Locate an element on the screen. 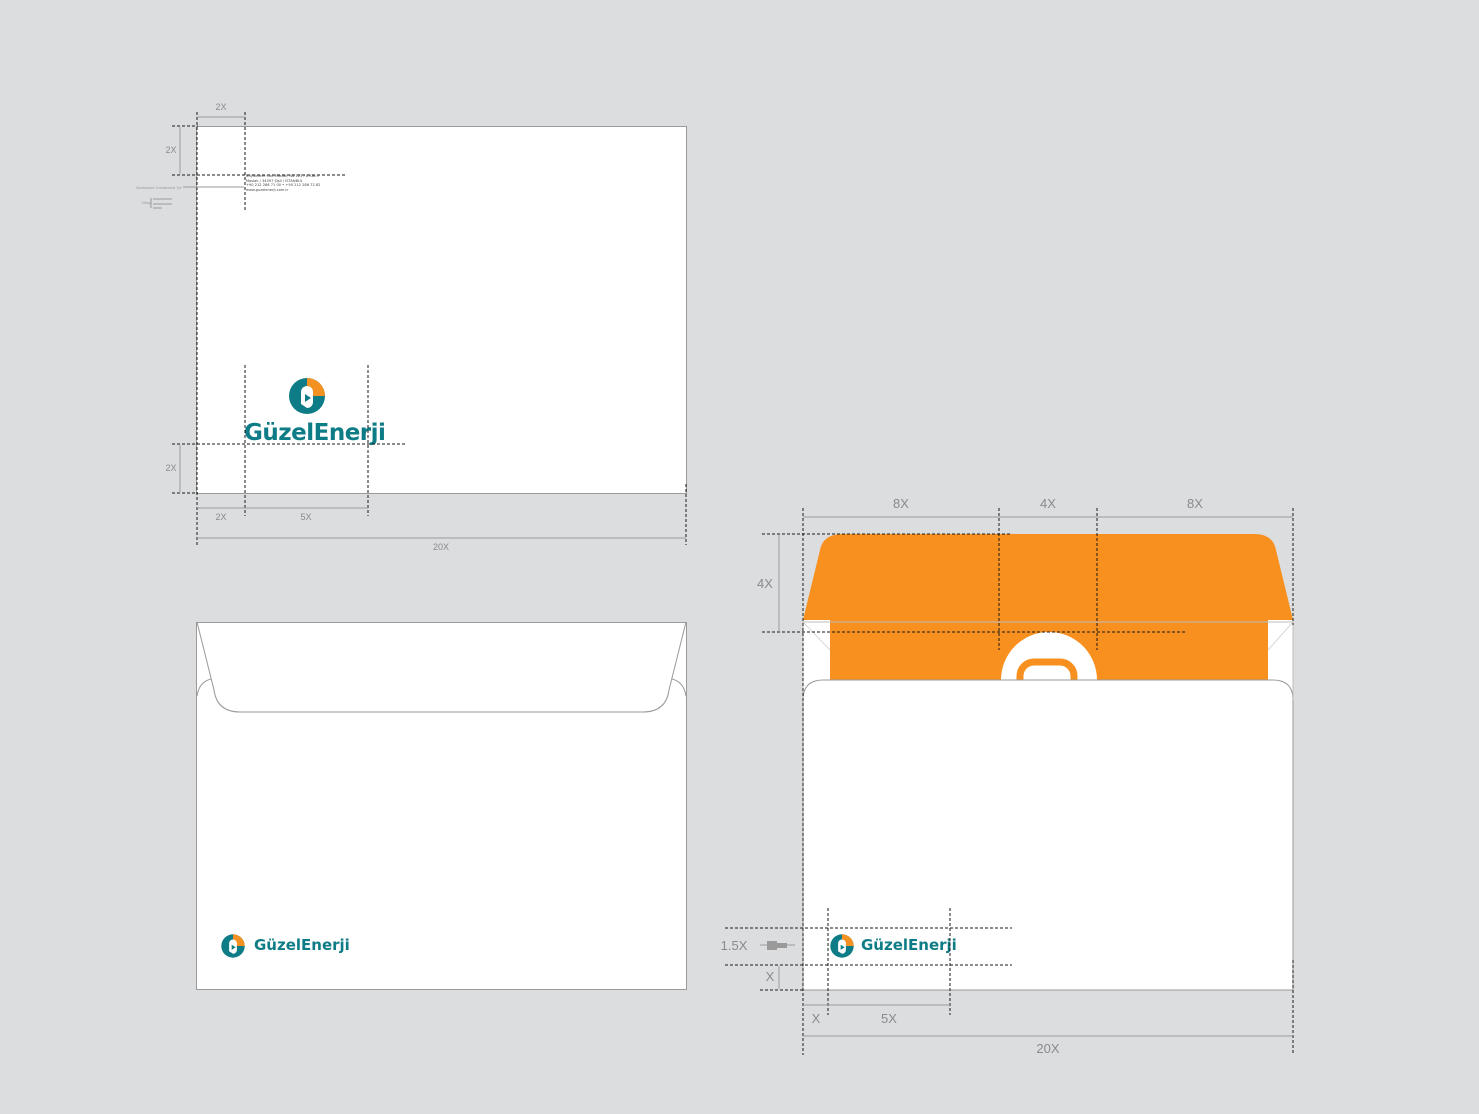  dim-flap-center: 4X is located at coordinates (1048, 503).